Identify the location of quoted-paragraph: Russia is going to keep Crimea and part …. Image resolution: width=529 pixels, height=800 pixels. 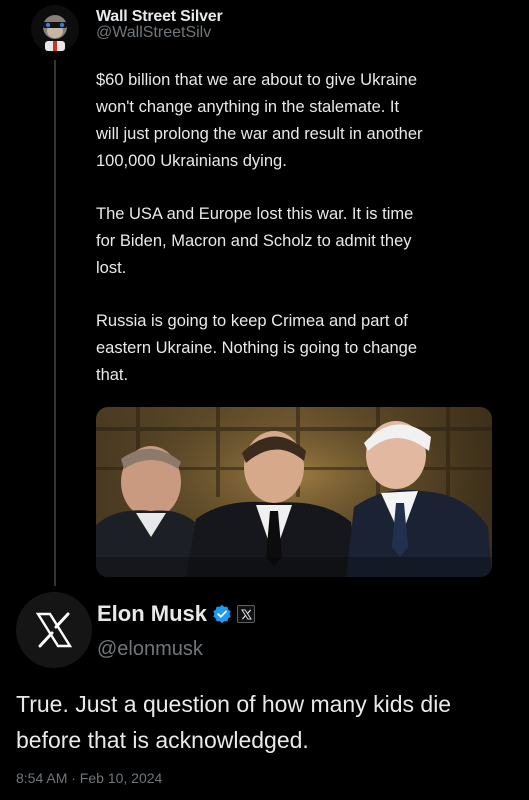
(257, 348).